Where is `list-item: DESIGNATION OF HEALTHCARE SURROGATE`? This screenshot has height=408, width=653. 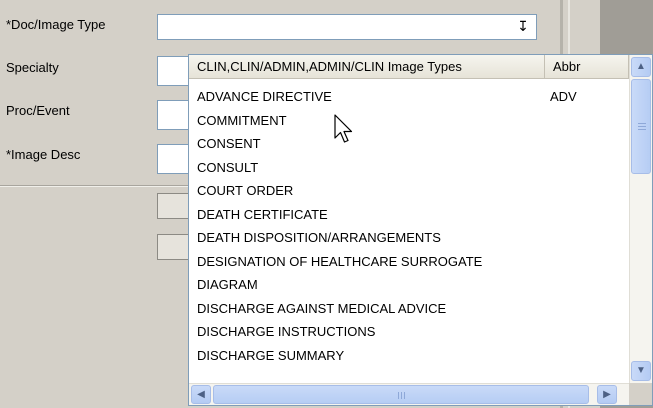 list-item: DESIGNATION OF HEALTHCARE SURROGATE is located at coordinates (409, 262).